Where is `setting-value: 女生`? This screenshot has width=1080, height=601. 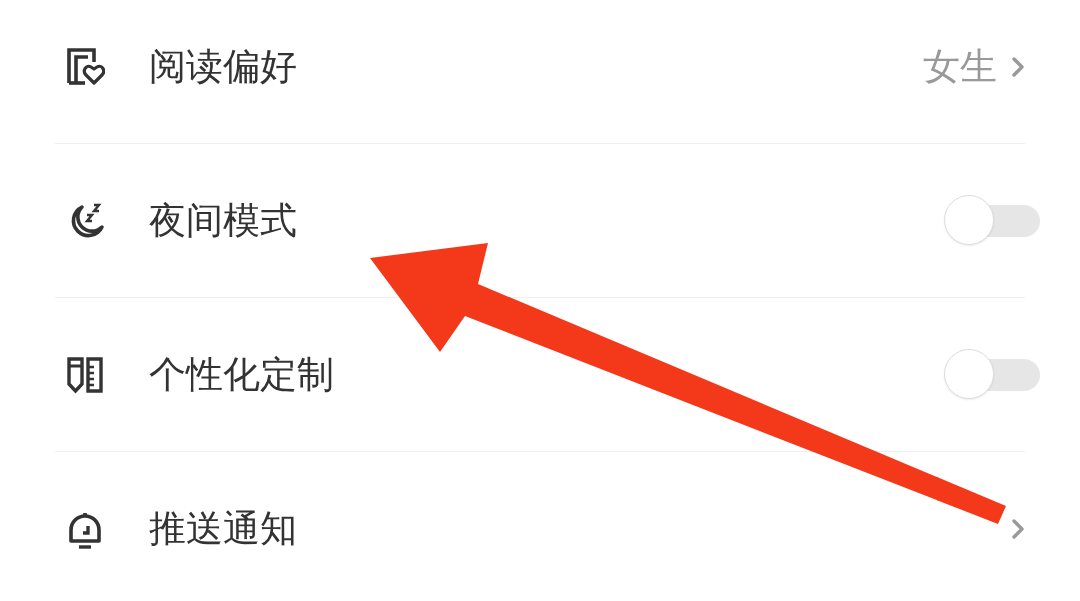
setting-value: 女生 is located at coordinates (960, 66).